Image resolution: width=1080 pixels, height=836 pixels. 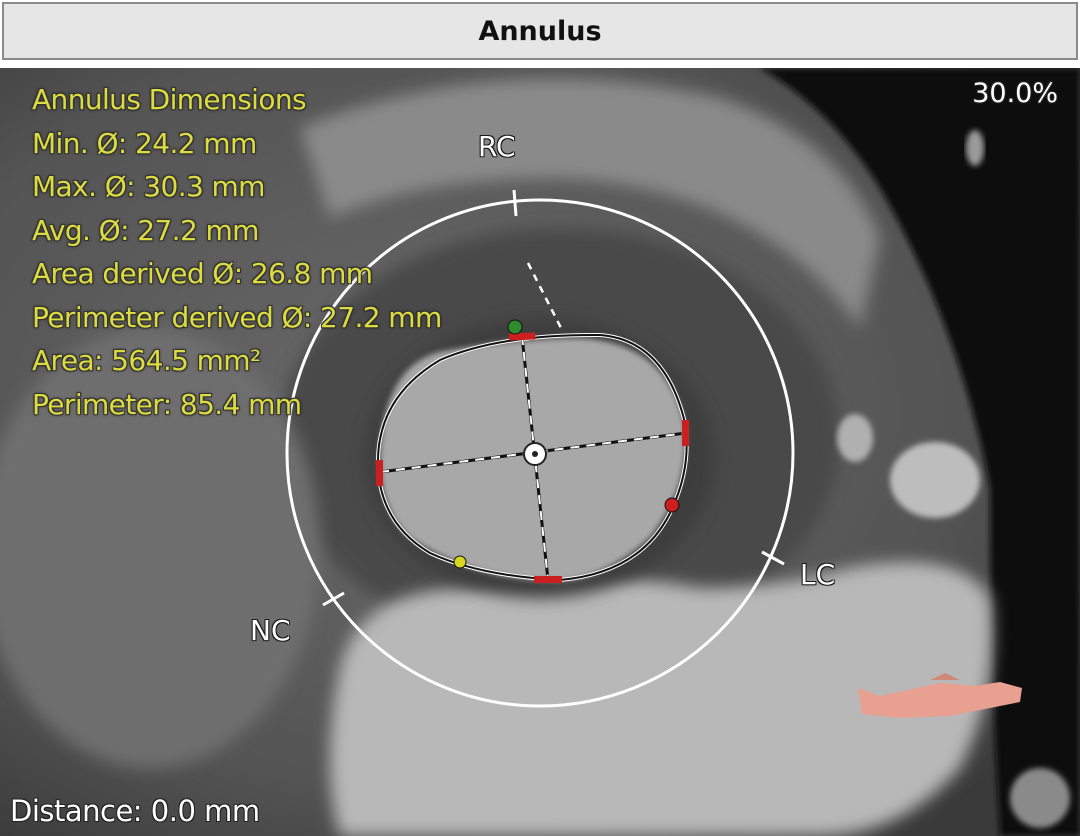 I want to click on avg-diameter: Avg. Ø: 27.2 mm, so click(x=145, y=230).